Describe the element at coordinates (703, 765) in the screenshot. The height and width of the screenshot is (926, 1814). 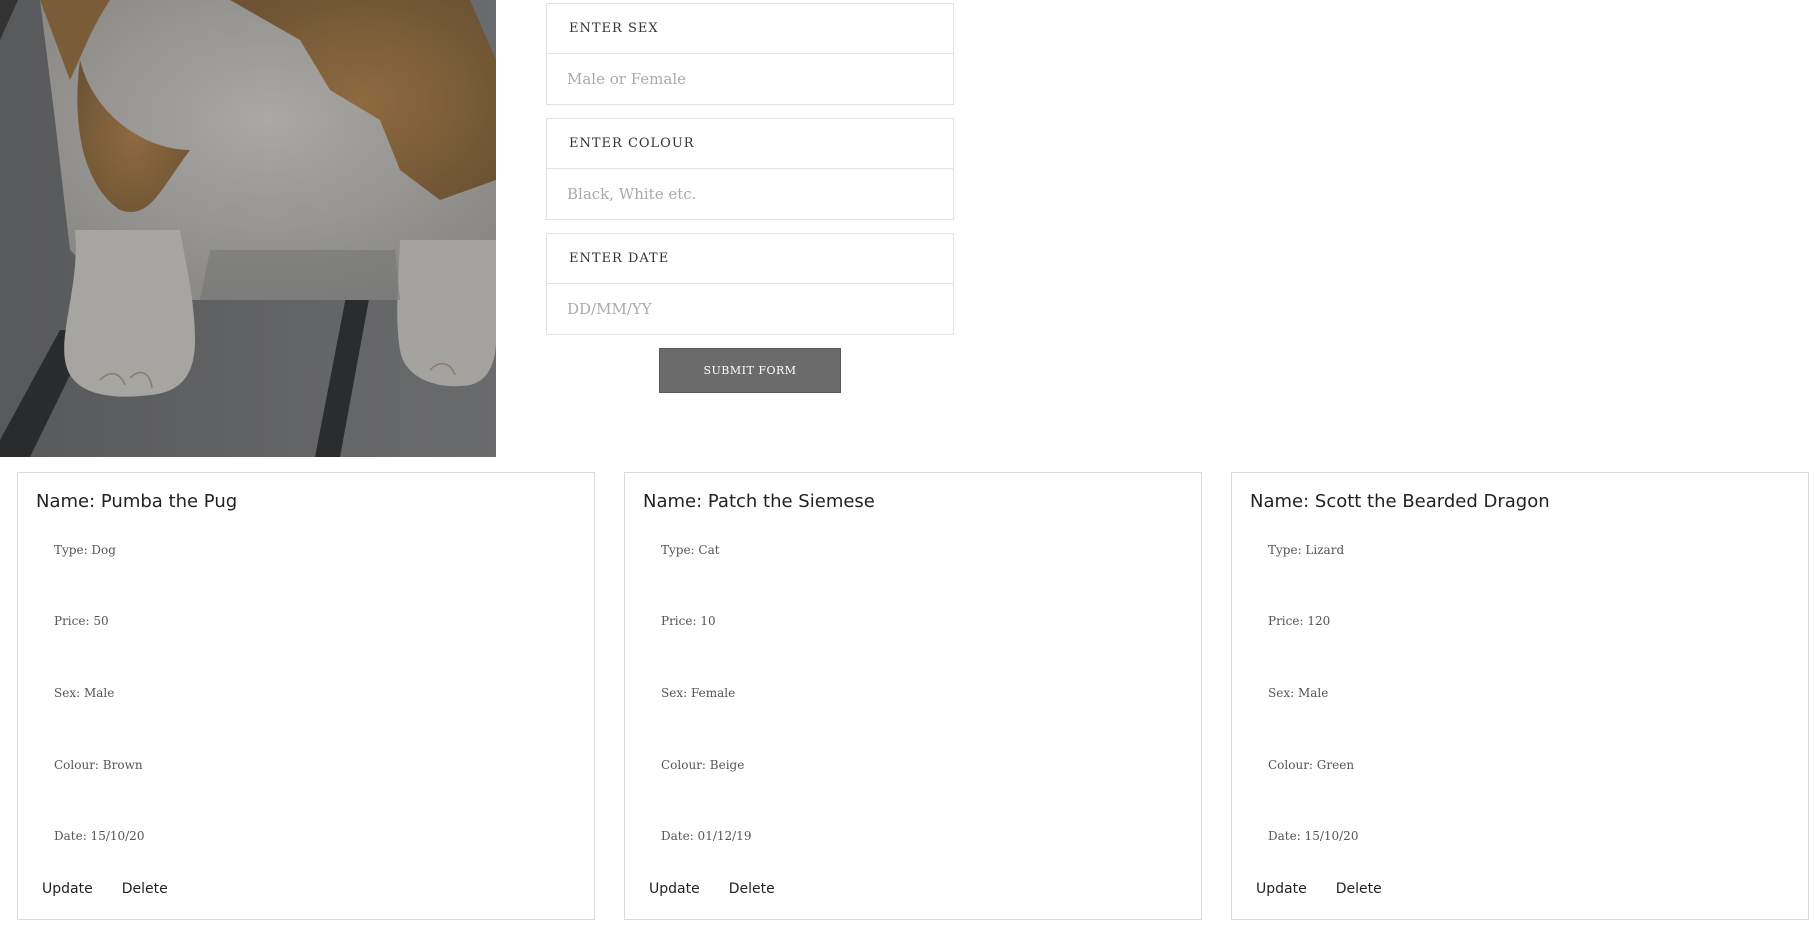
I see `pet-colour: Colour: Beige` at that location.